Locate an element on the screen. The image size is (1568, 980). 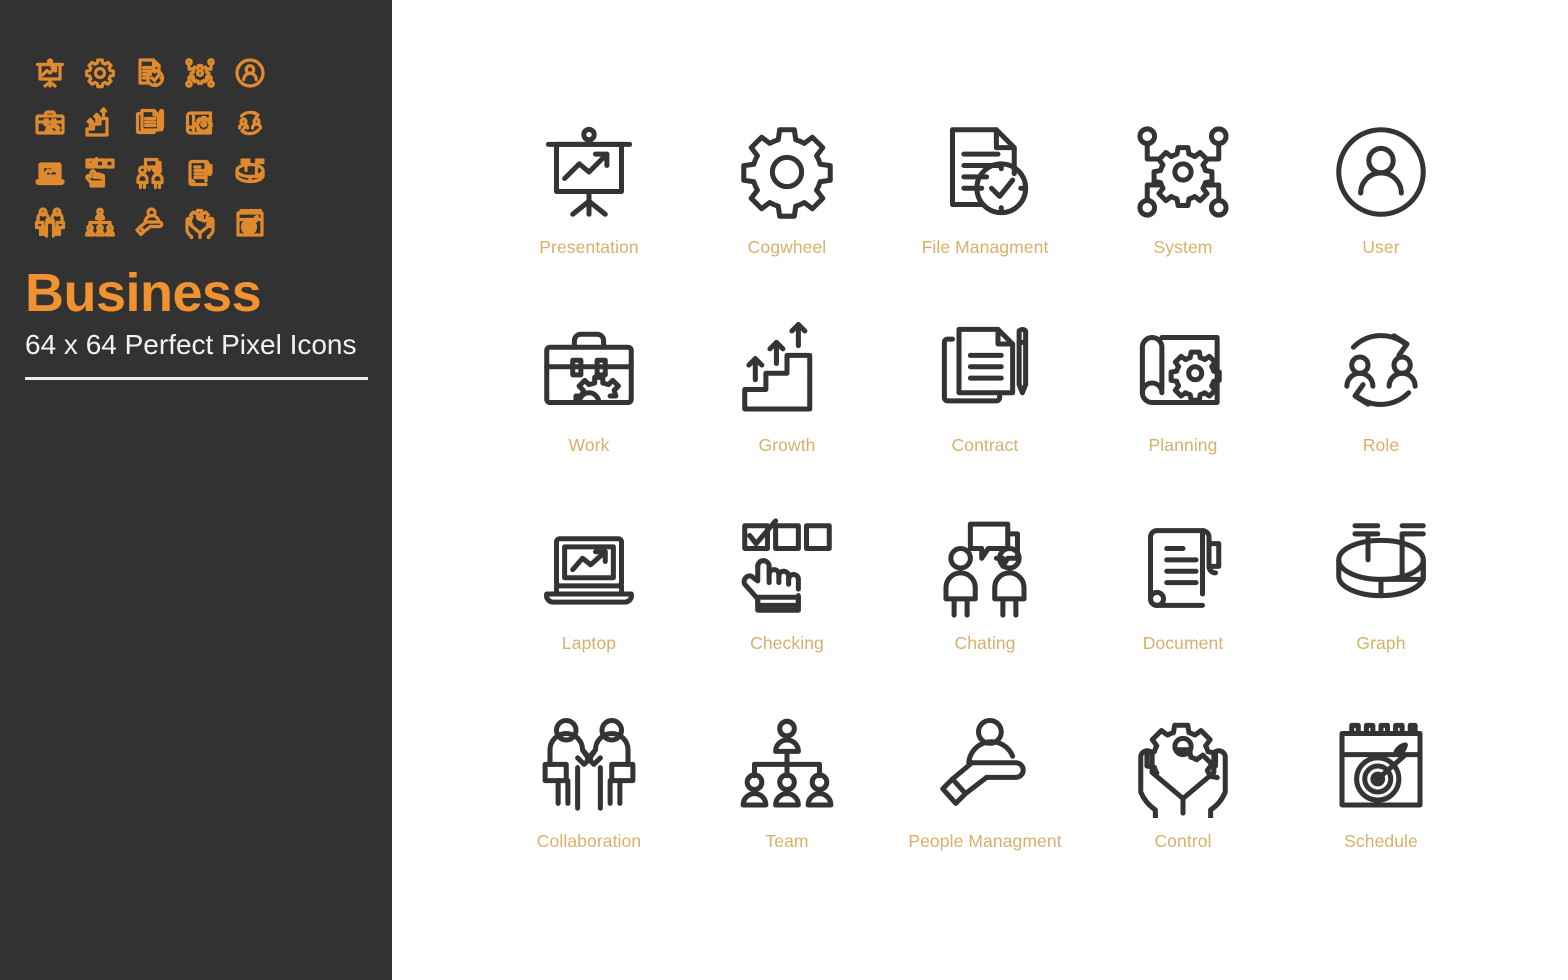
sidebar-mini-cogwheel-icon is located at coordinates (100, 73).